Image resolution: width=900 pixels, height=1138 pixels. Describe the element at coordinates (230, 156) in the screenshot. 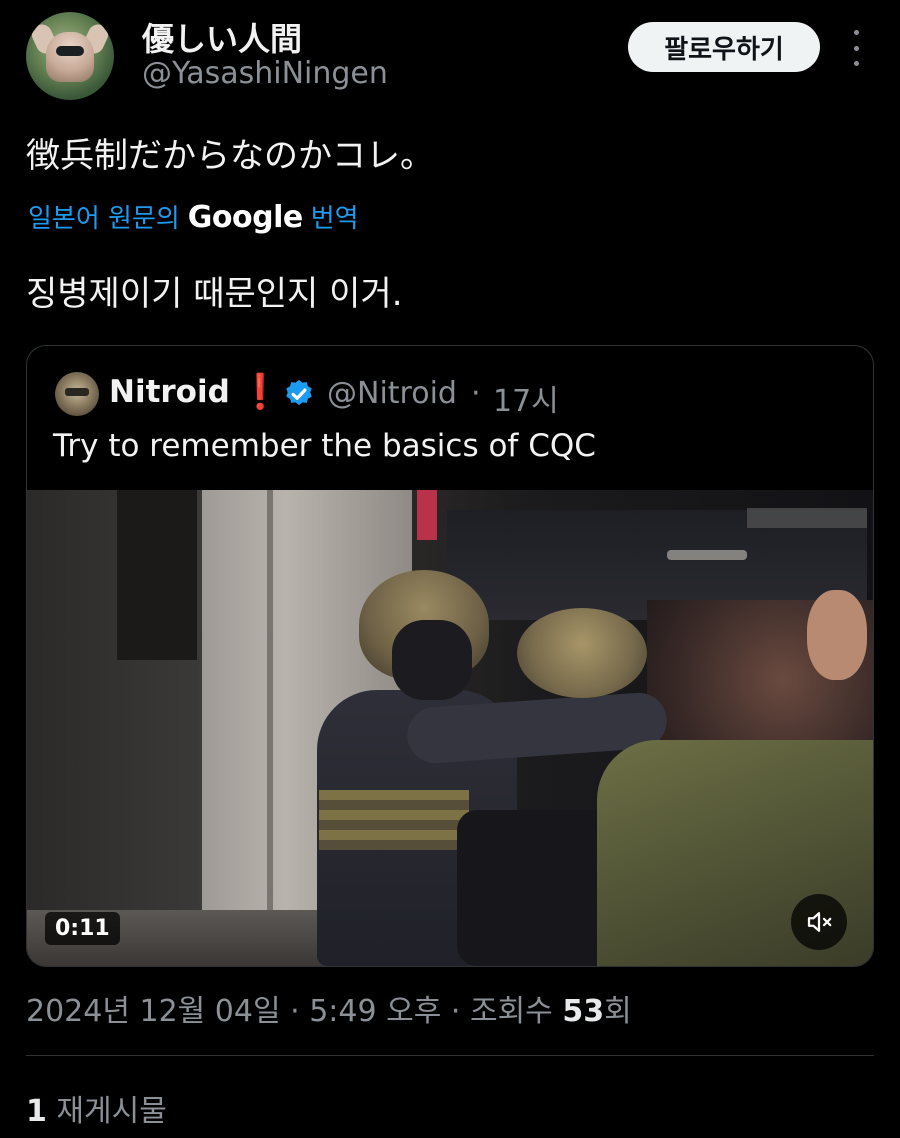

I see `tweet-text: 徴兵制だからなのかコレ。` at that location.